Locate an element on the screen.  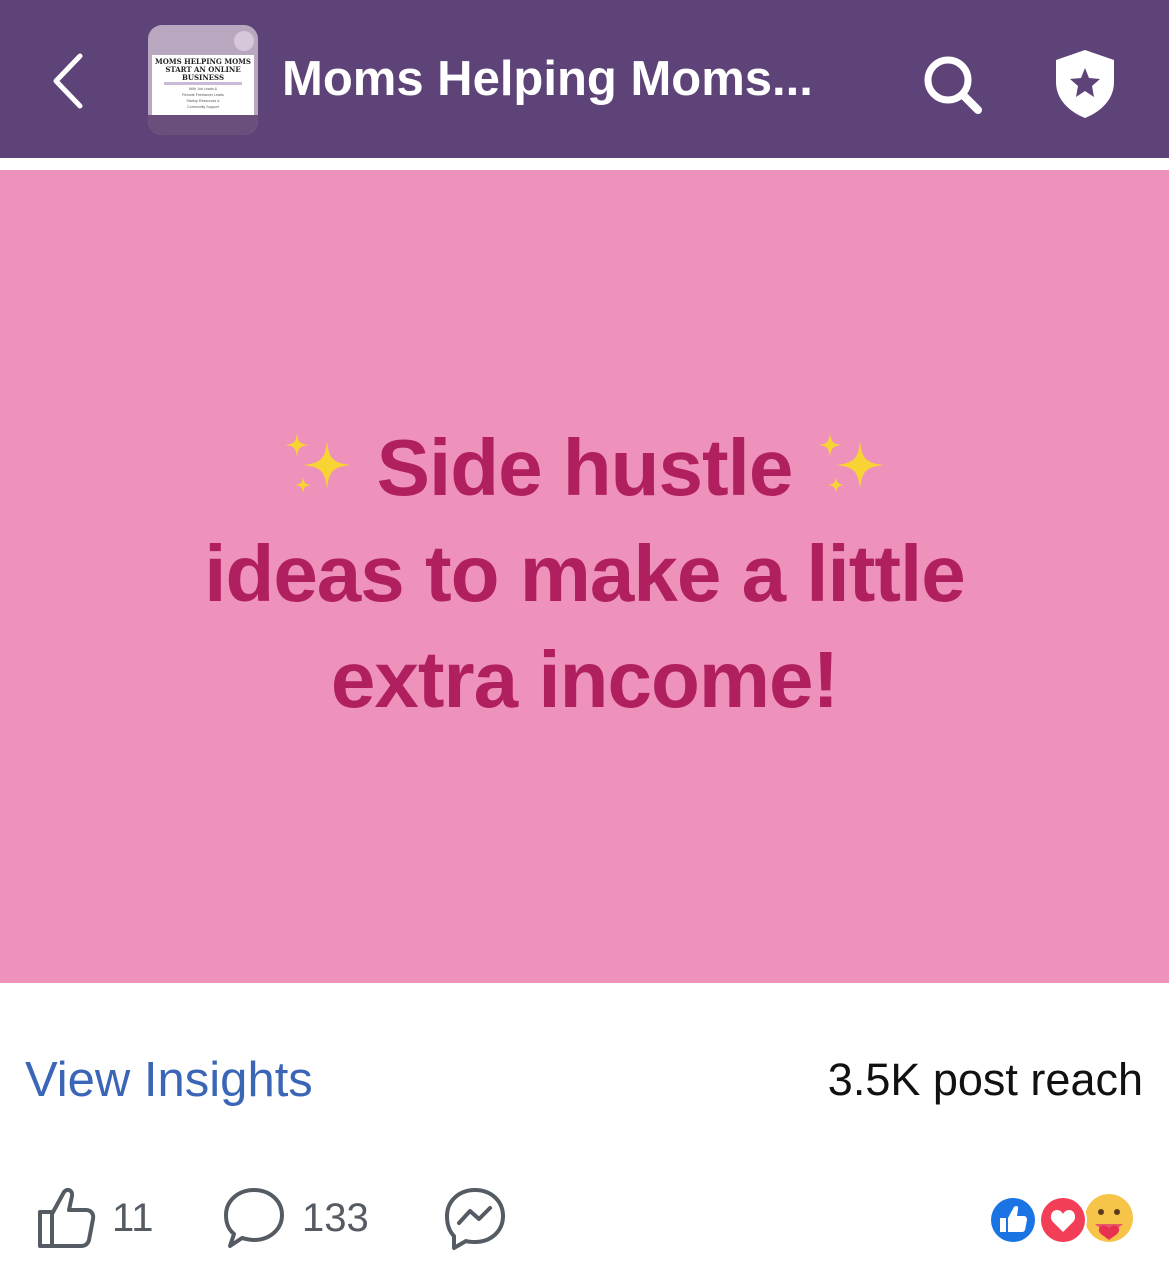
thumbnail-title-line: BUSINESS is located at coordinates (203, 77).